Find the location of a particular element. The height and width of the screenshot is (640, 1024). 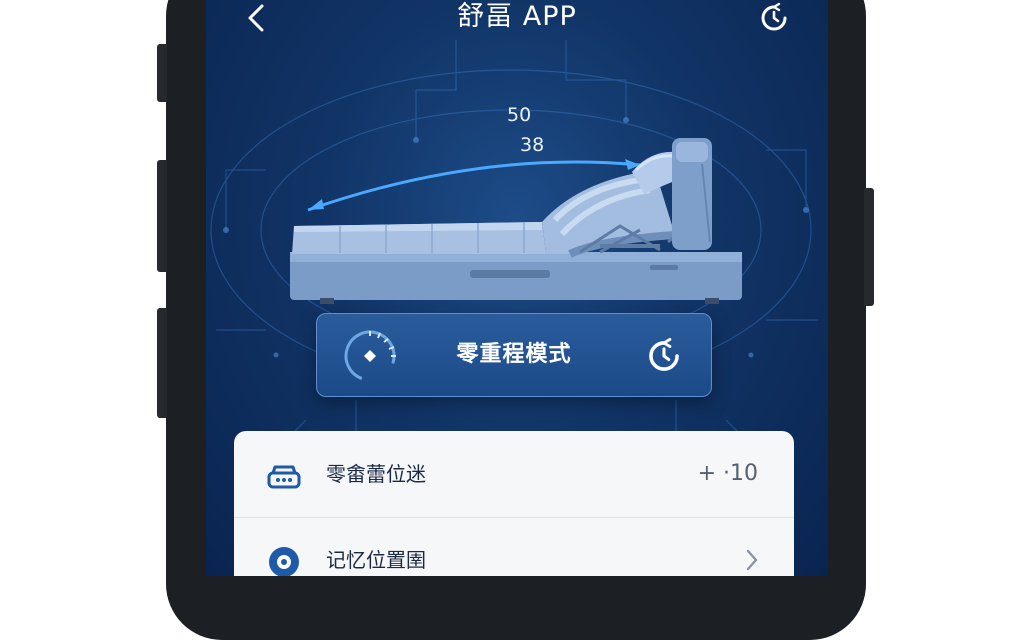

settings-panel: 零畬蕾位迷 + ·10 记忆位置圉 is located at coordinates (514, 503).